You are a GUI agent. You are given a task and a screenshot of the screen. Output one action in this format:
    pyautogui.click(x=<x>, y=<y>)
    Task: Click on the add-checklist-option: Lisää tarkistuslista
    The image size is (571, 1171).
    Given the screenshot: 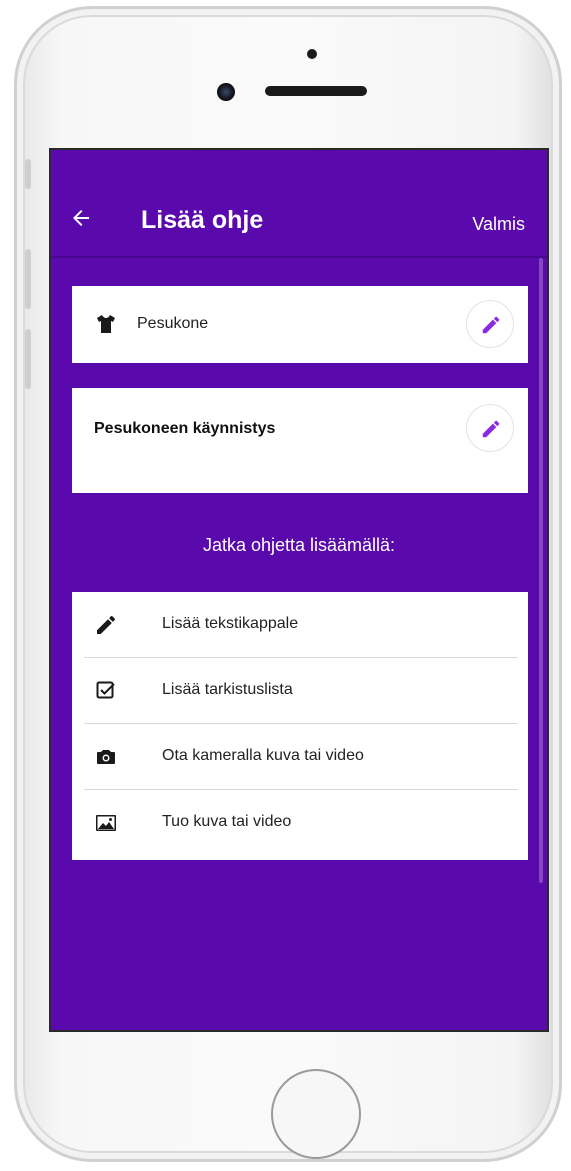 What is the action you would take?
    pyautogui.click(x=300, y=691)
    